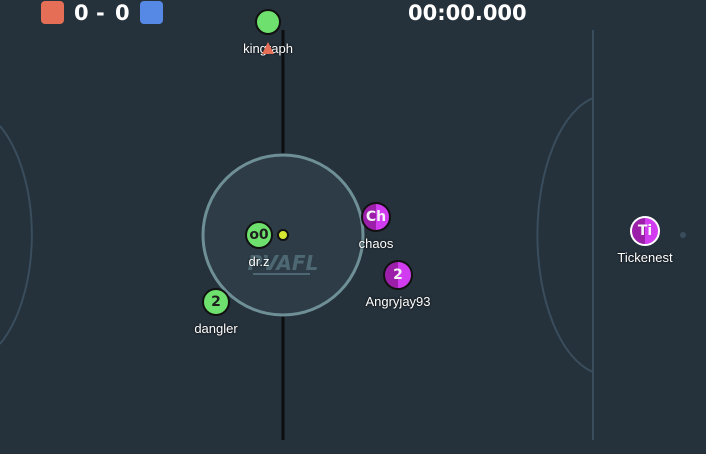  Describe the element at coordinates (467, 13) in the screenshot. I see `match-timer: 00:00.000` at that location.